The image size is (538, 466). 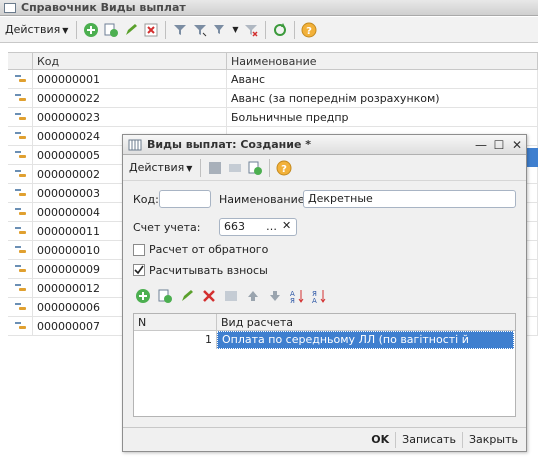 What do you see at coordinates (130, 61) in the screenshot?
I see `grid-header-code: Код` at bounding box center [130, 61].